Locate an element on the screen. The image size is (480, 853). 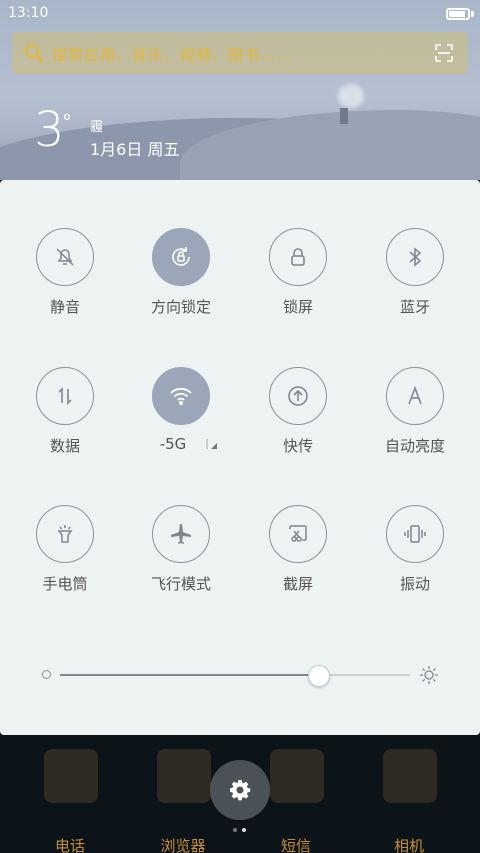
scan-icon is located at coordinates (444, 53).